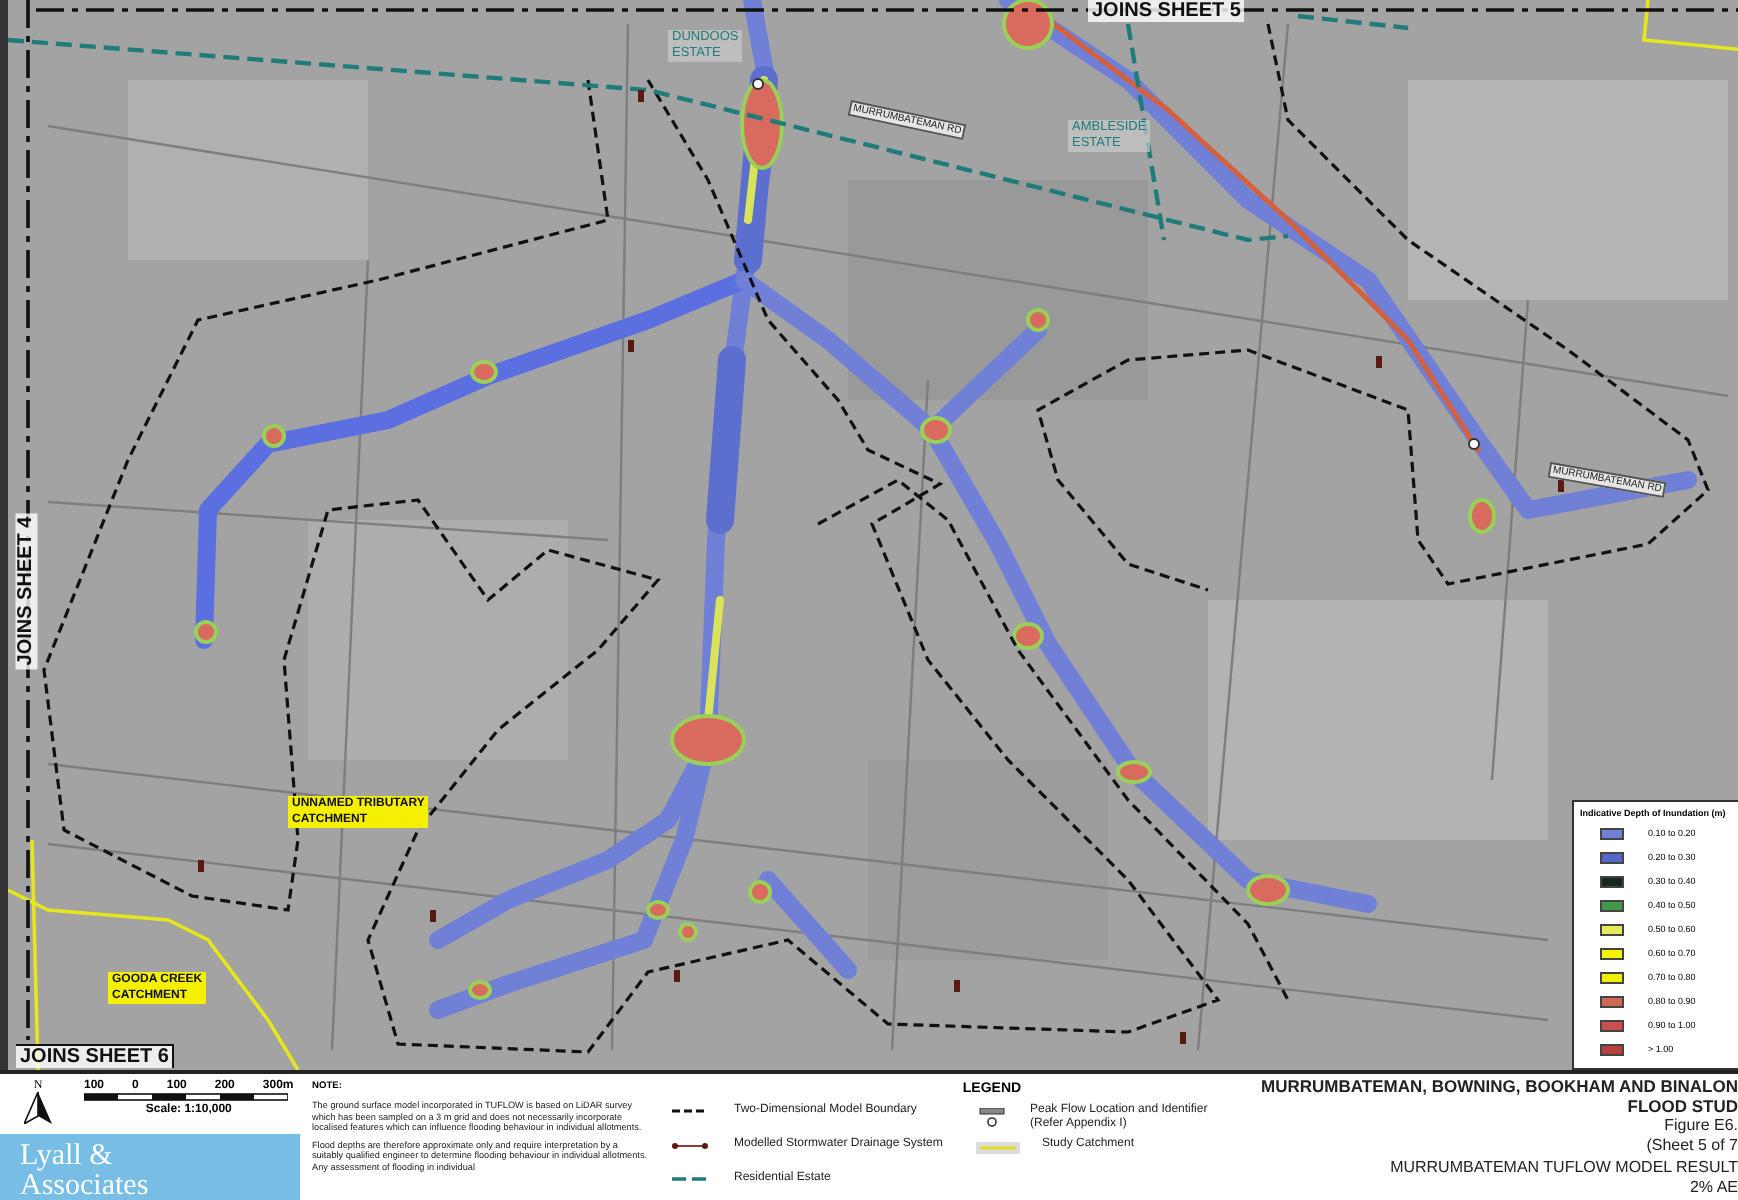  Describe the element at coordinates (1166, 11) in the screenshot. I see `sheet-join-label: JOINS SHEET 5` at that location.